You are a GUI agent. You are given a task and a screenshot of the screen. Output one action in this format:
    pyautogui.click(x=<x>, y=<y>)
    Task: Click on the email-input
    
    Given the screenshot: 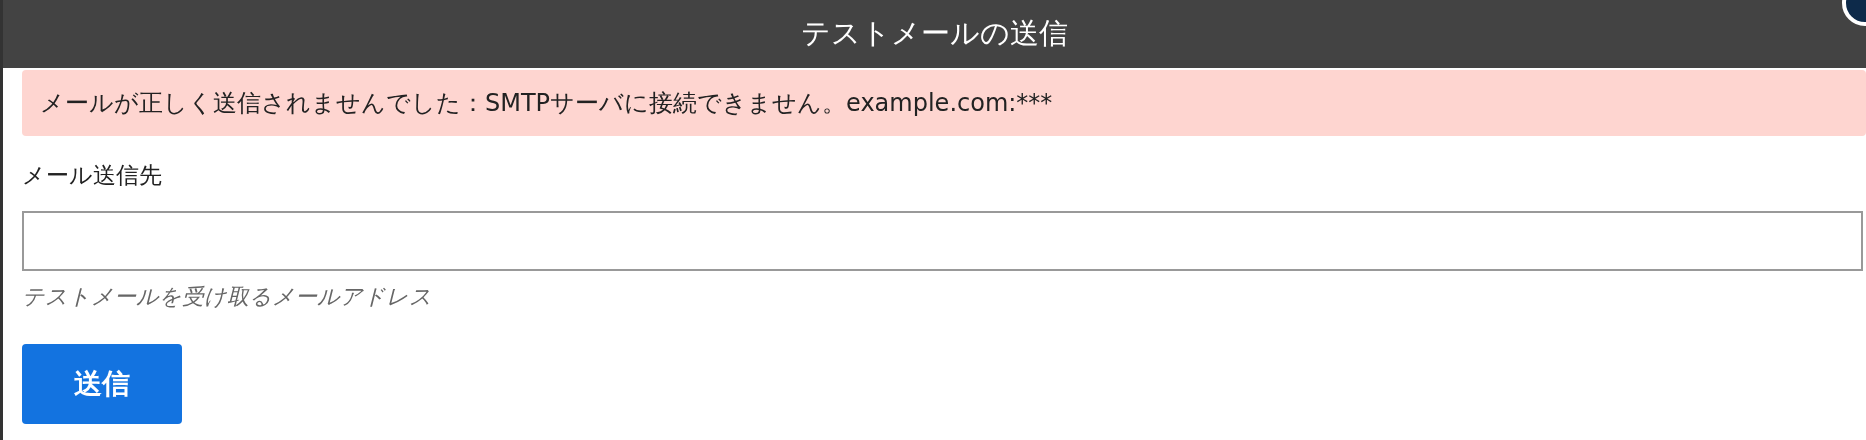 What is the action you would take?
    pyautogui.click(x=942, y=241)
    